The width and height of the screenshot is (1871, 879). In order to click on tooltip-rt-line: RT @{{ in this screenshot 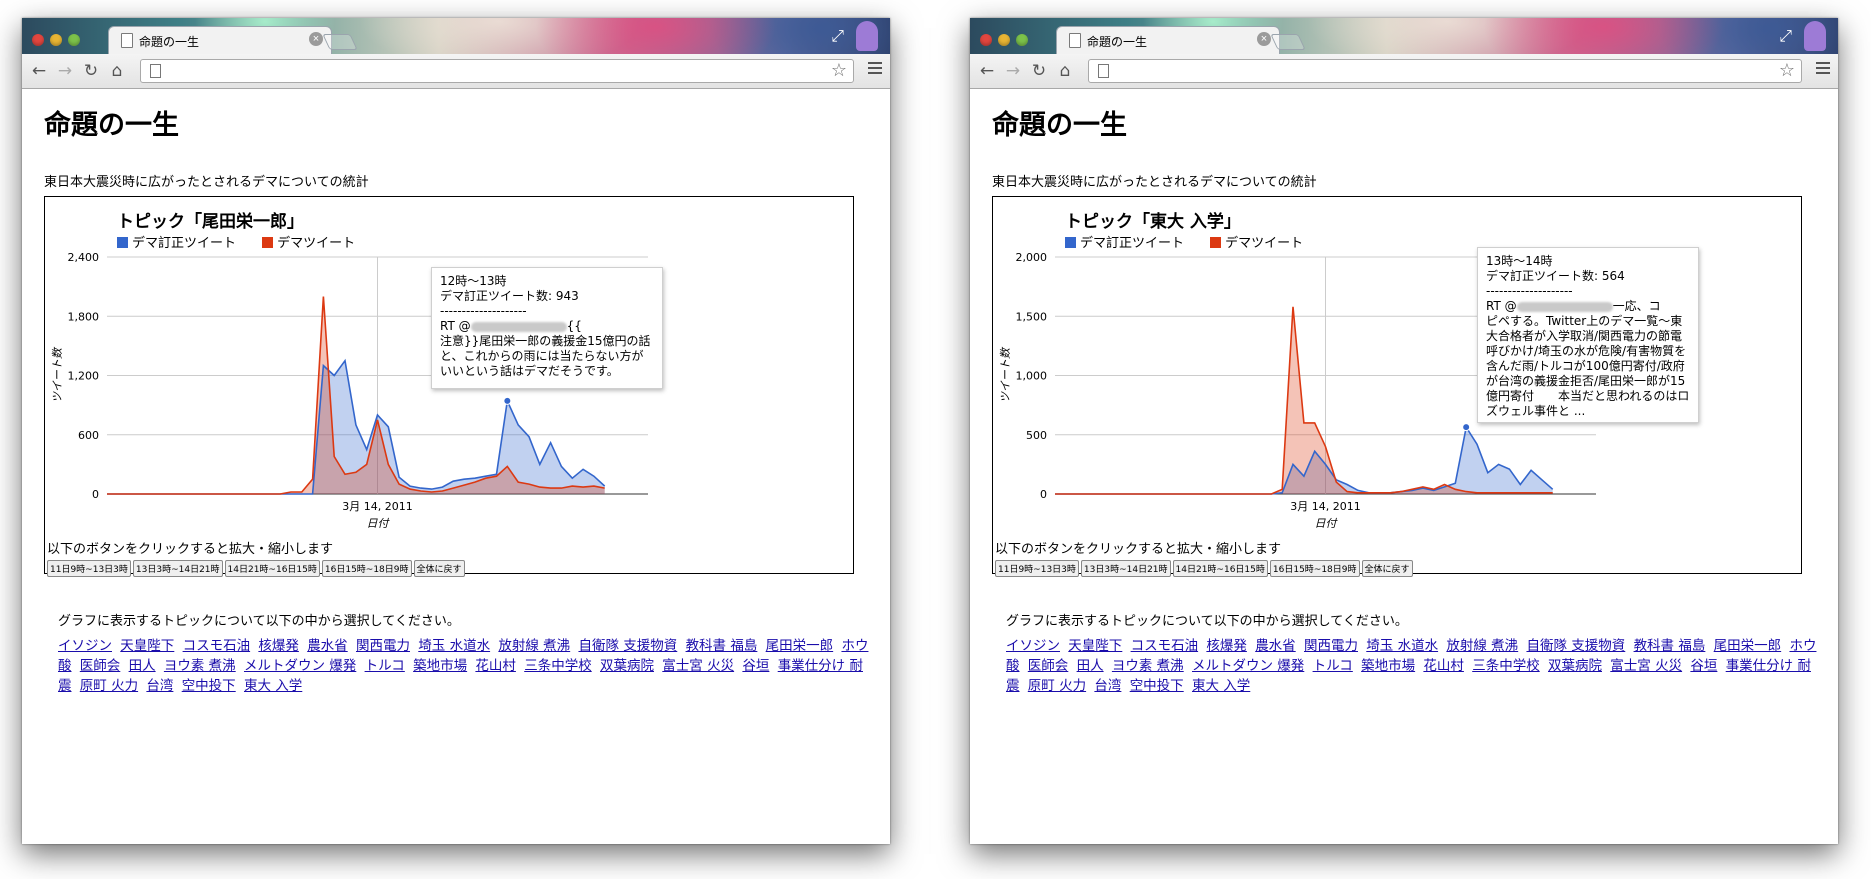, I will do `click(511, 326)`.